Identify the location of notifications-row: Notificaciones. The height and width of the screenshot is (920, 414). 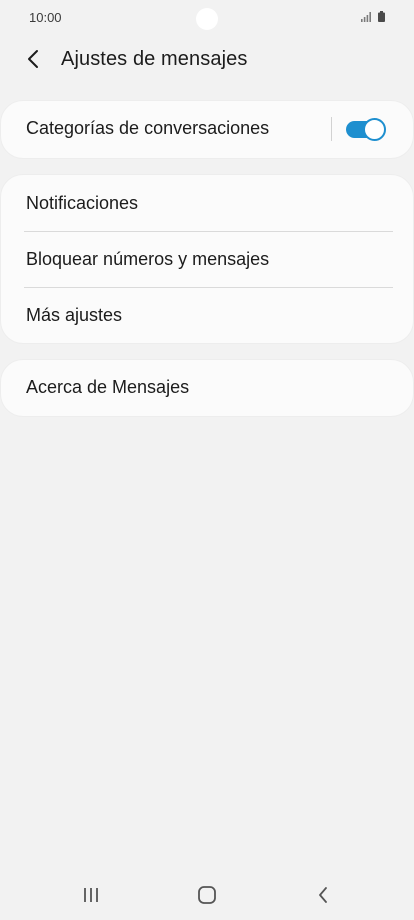
(207, 204).